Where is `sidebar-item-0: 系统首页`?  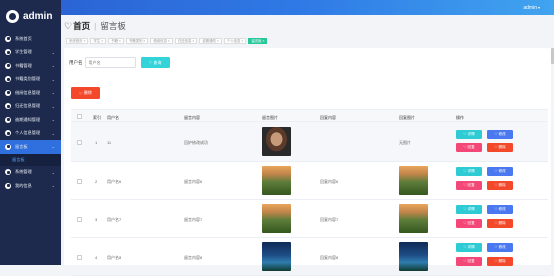 sidebar-item-0: 系统首页 is located at coordinates (30, 39).